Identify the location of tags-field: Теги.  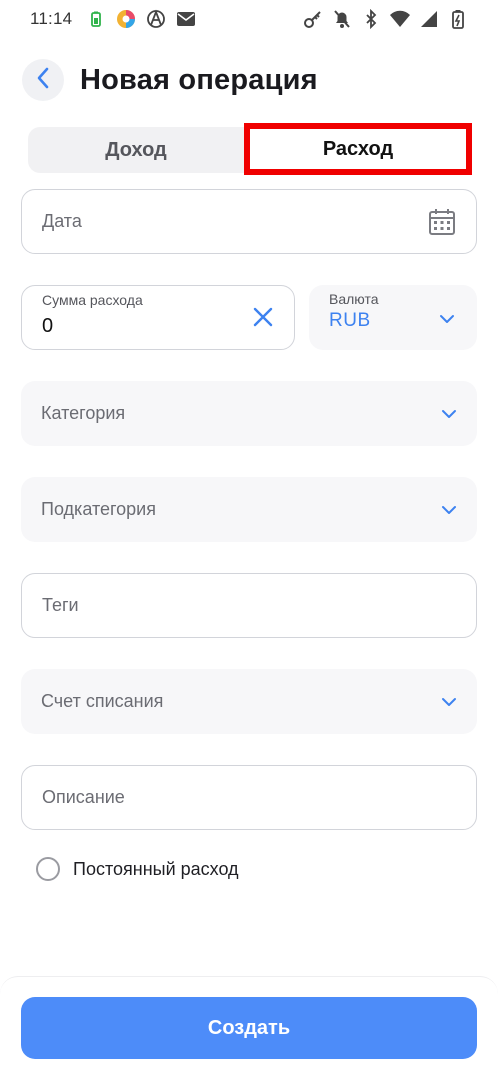
(249, 605).